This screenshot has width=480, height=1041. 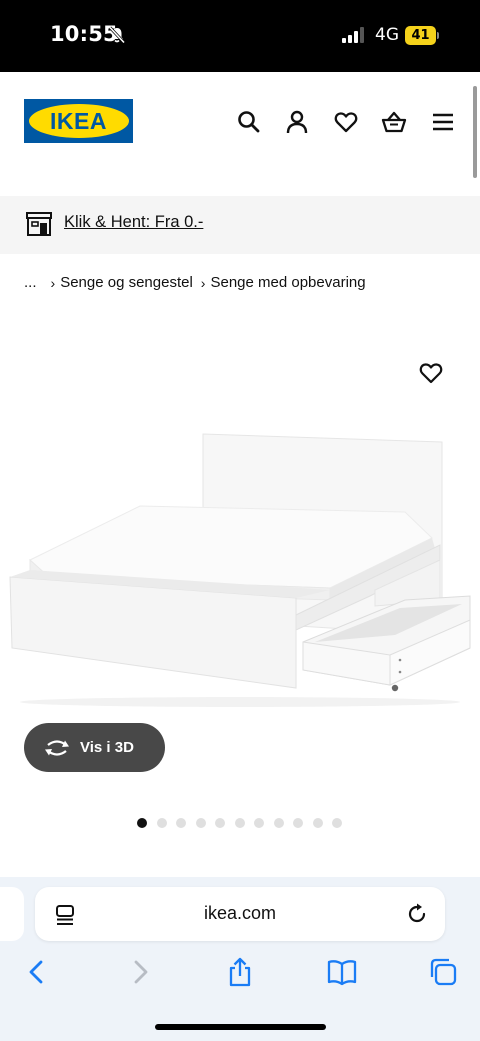 I want to click on tabs-icon, so click(x=443, y=972).